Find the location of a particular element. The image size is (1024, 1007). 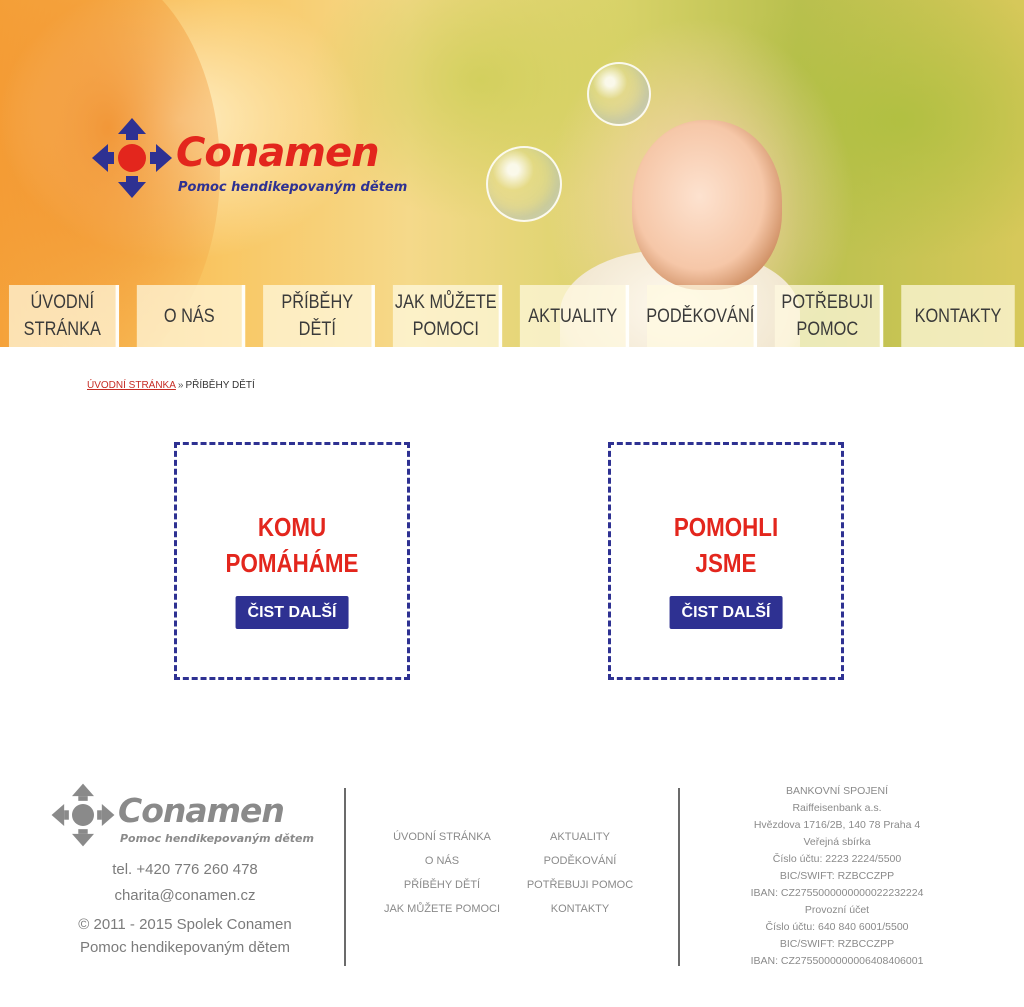

nav-label-line: KONTAKTY is located at coordinates (958, 316).